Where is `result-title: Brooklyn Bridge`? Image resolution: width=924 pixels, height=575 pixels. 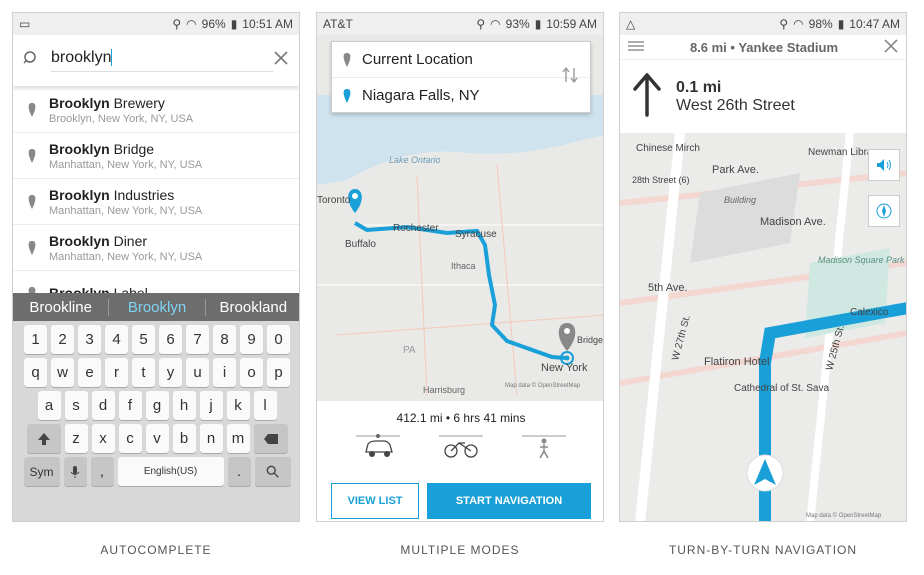 result-title: Brooklyn Bridge is located at coordinates (125, 149).